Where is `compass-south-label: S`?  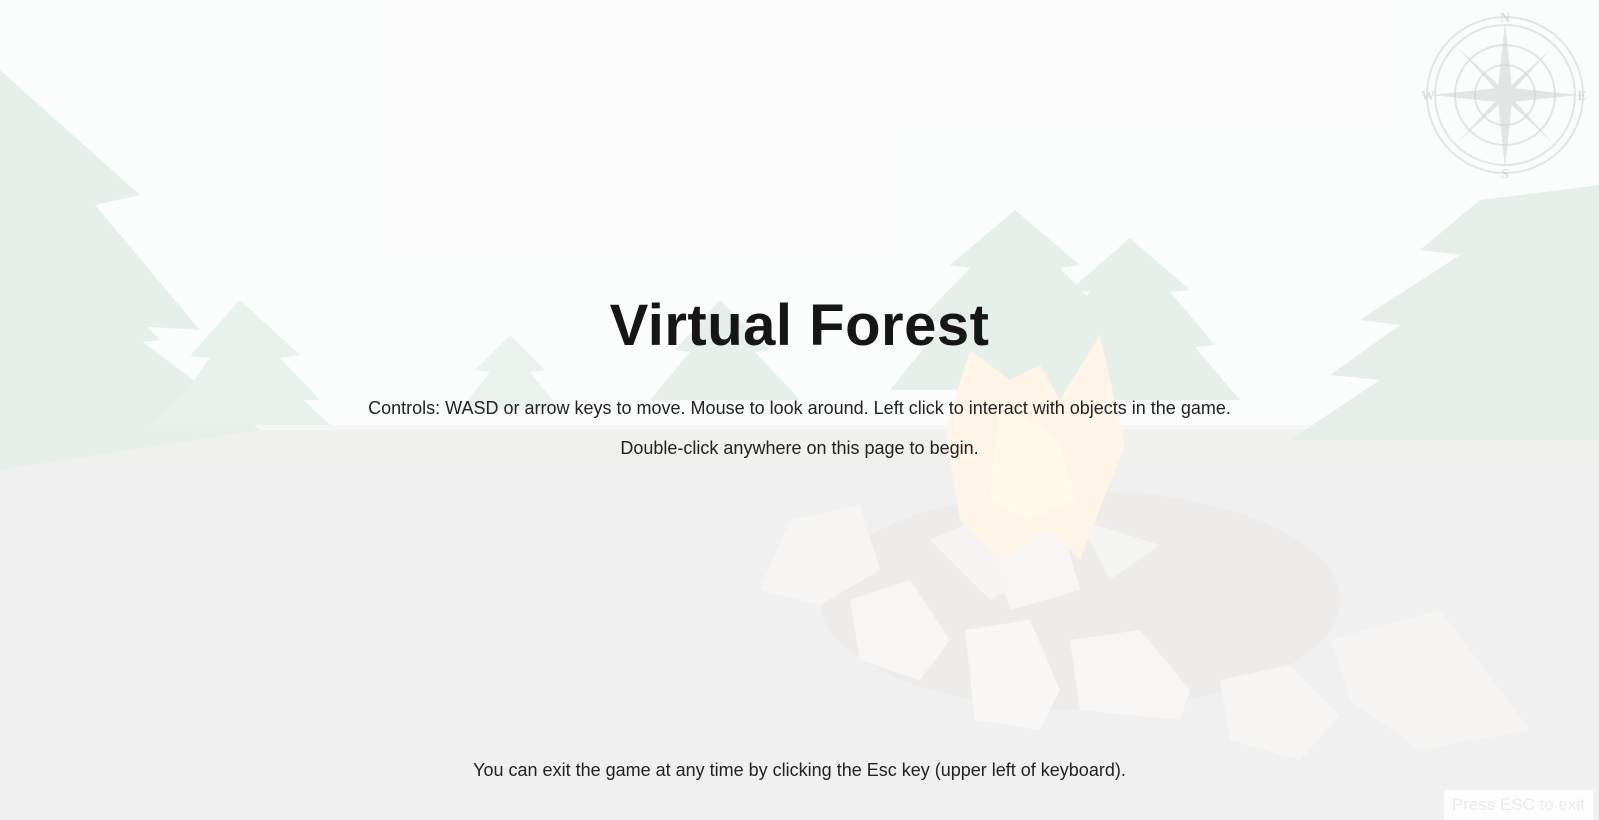 compass-south-label: S is located at coordinates (1505, 173).